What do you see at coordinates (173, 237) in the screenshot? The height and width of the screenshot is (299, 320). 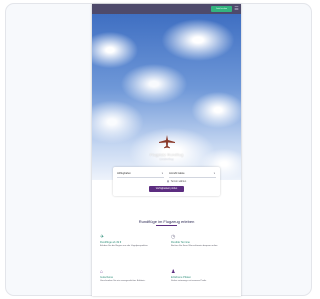 I see `clock-icon: ◷` at bounding box center [173, 237].